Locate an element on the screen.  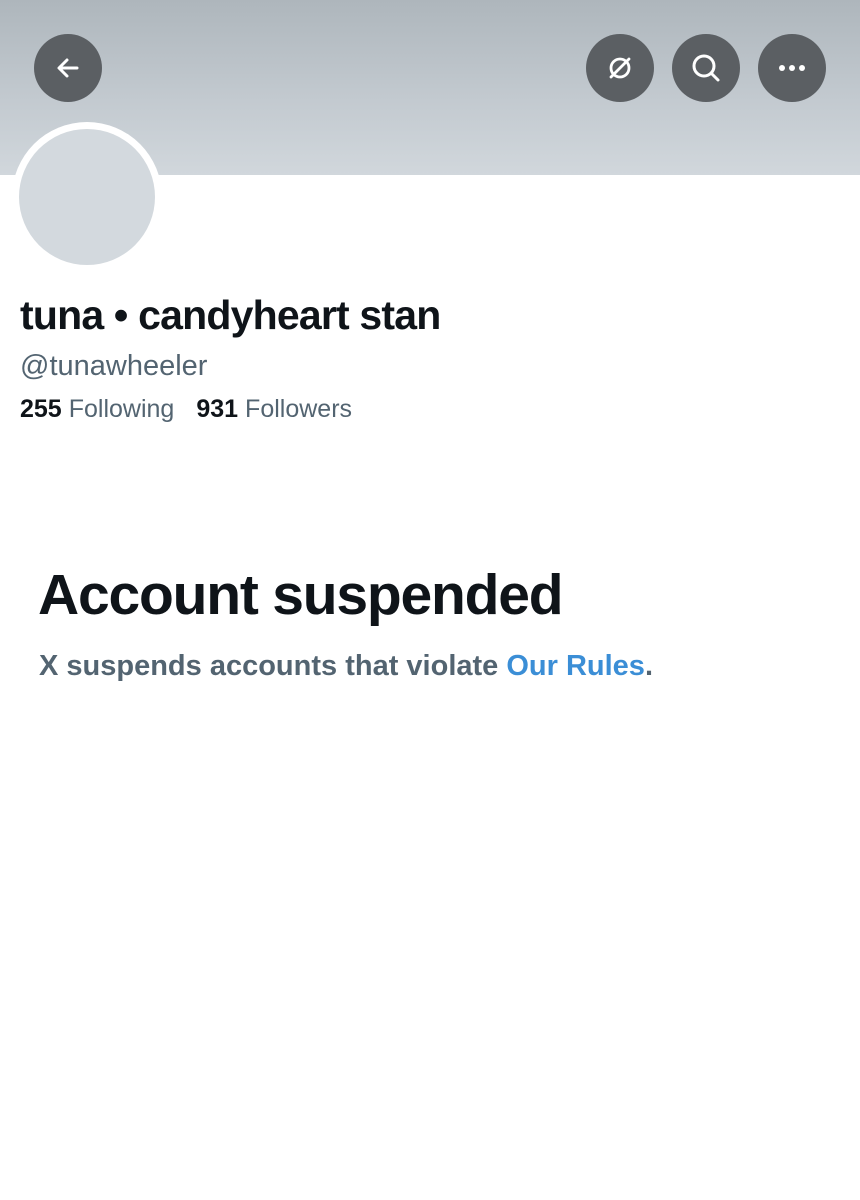
profile-stats: 255 Following 931 Followers is located at coordinates (186, 409).